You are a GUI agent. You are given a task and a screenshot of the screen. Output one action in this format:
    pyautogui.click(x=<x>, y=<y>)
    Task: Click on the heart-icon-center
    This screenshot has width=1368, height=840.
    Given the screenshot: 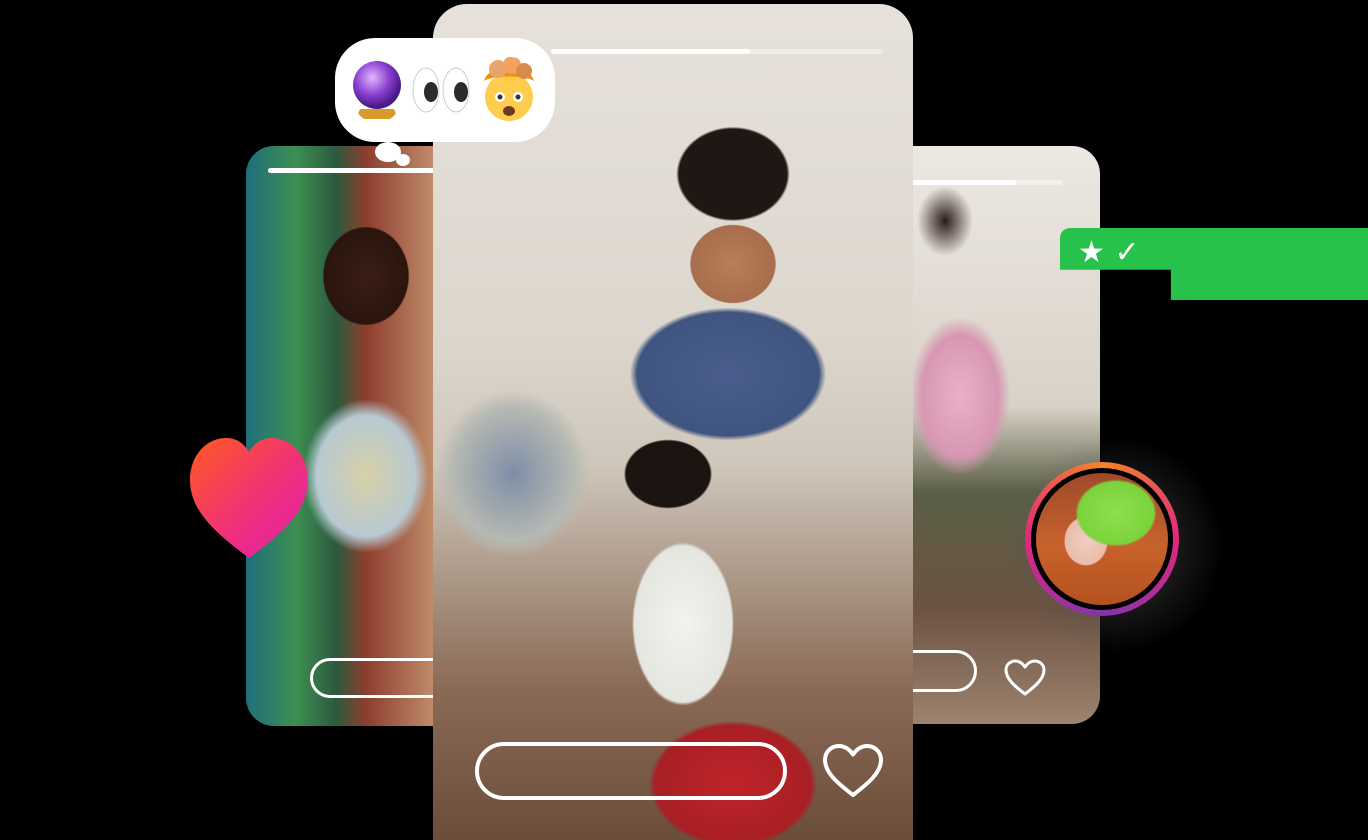 What is the action you would take?
    pyautogui.click(x=853, y=771)
    